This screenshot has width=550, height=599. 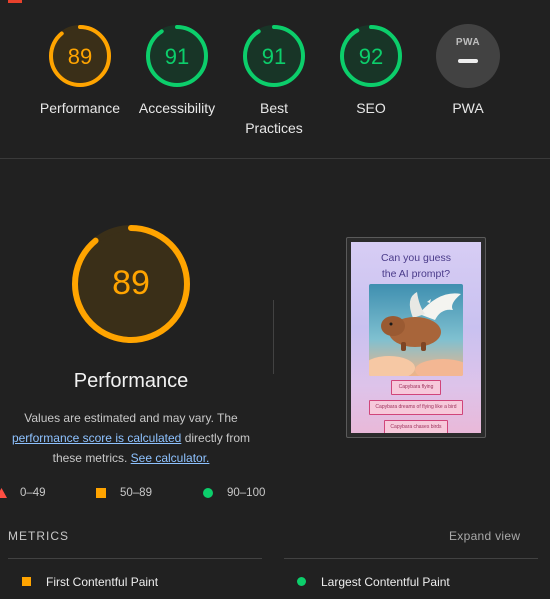 I want to click on seo-score: 92, so click(x=371, y=56).